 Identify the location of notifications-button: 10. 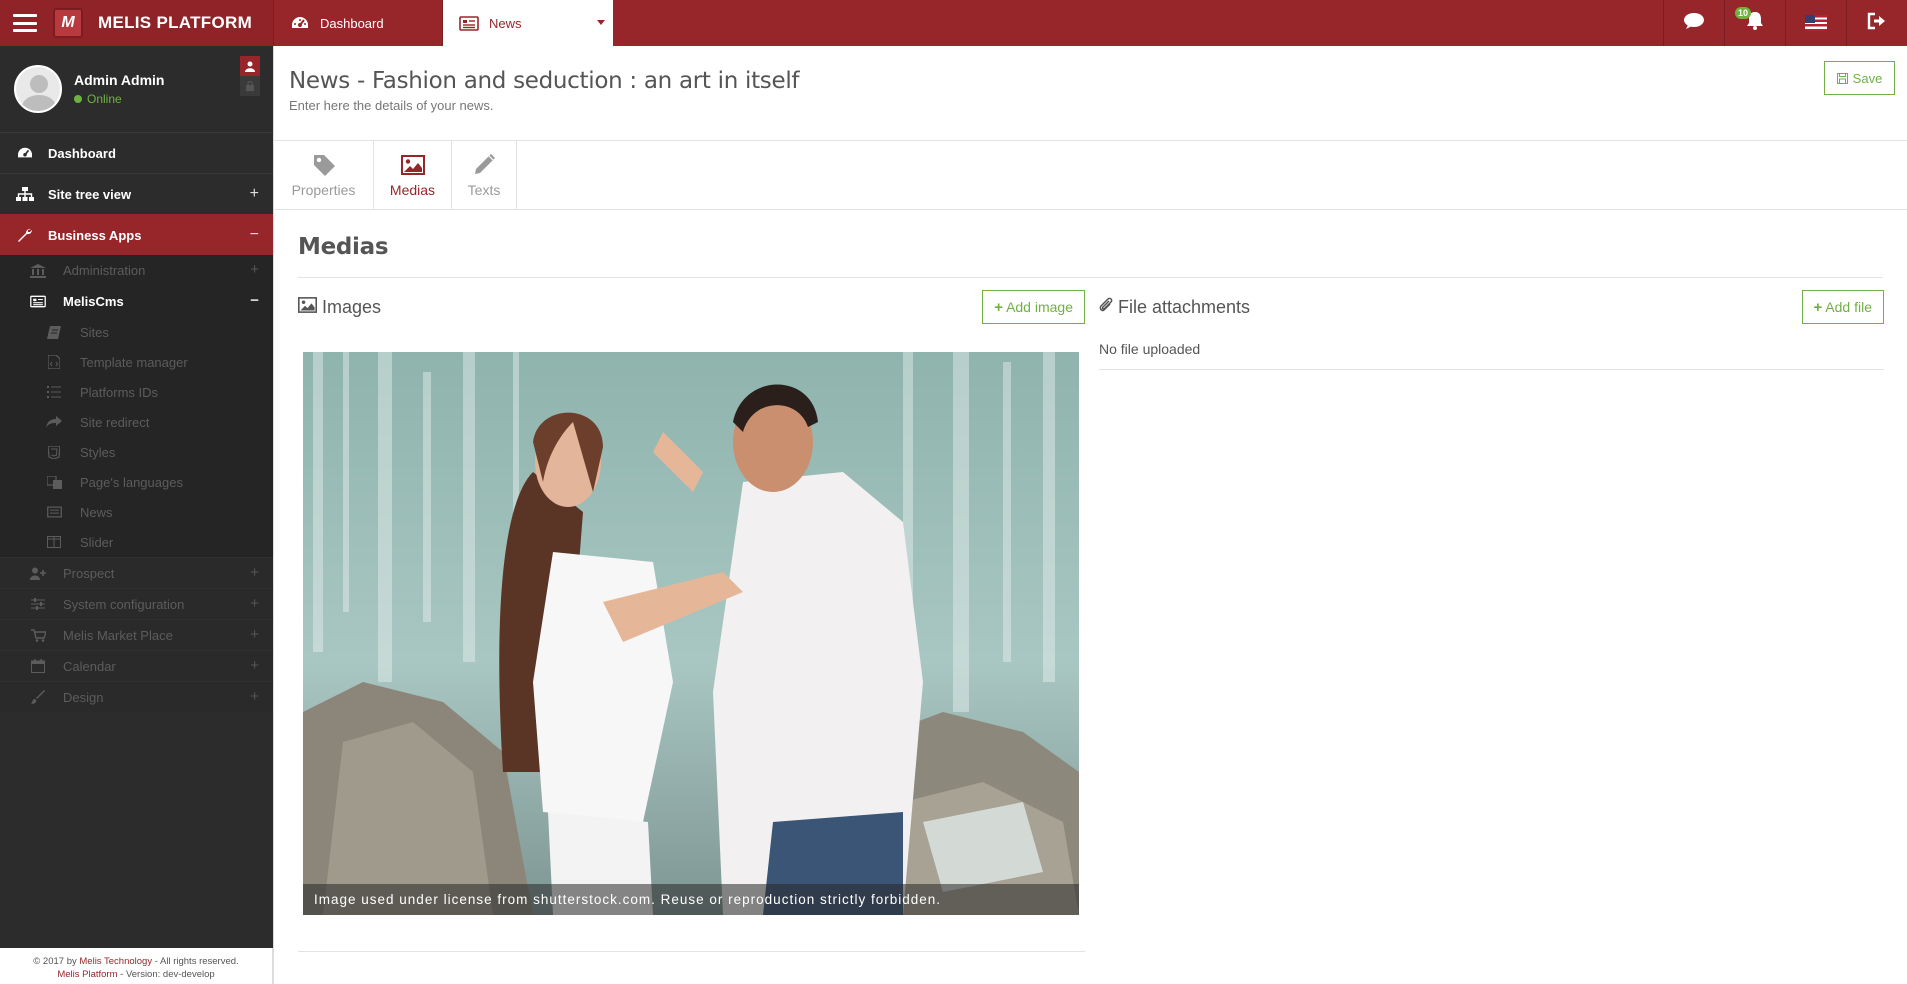
(1754, 23).